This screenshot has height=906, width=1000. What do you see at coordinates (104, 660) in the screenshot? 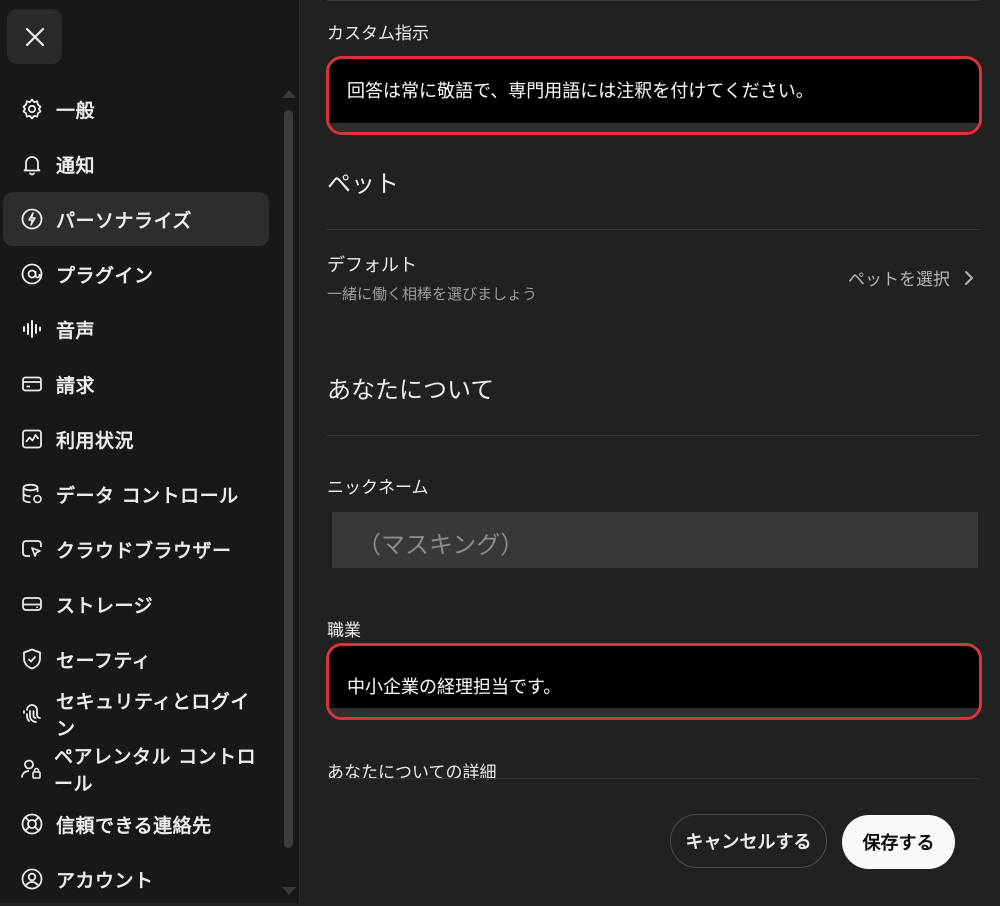
I see `sidebar-item-label: セーフティ` at bounding box center [104, 660].